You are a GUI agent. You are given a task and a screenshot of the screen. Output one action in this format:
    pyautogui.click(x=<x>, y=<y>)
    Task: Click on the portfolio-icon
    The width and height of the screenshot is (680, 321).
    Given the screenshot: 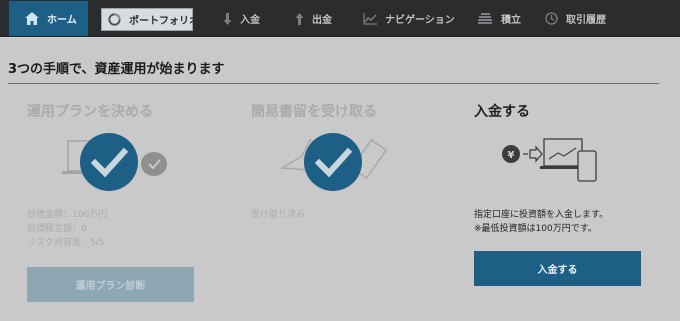 What is the action you would take?
    pyautogui.click(x=114, y=19)
    